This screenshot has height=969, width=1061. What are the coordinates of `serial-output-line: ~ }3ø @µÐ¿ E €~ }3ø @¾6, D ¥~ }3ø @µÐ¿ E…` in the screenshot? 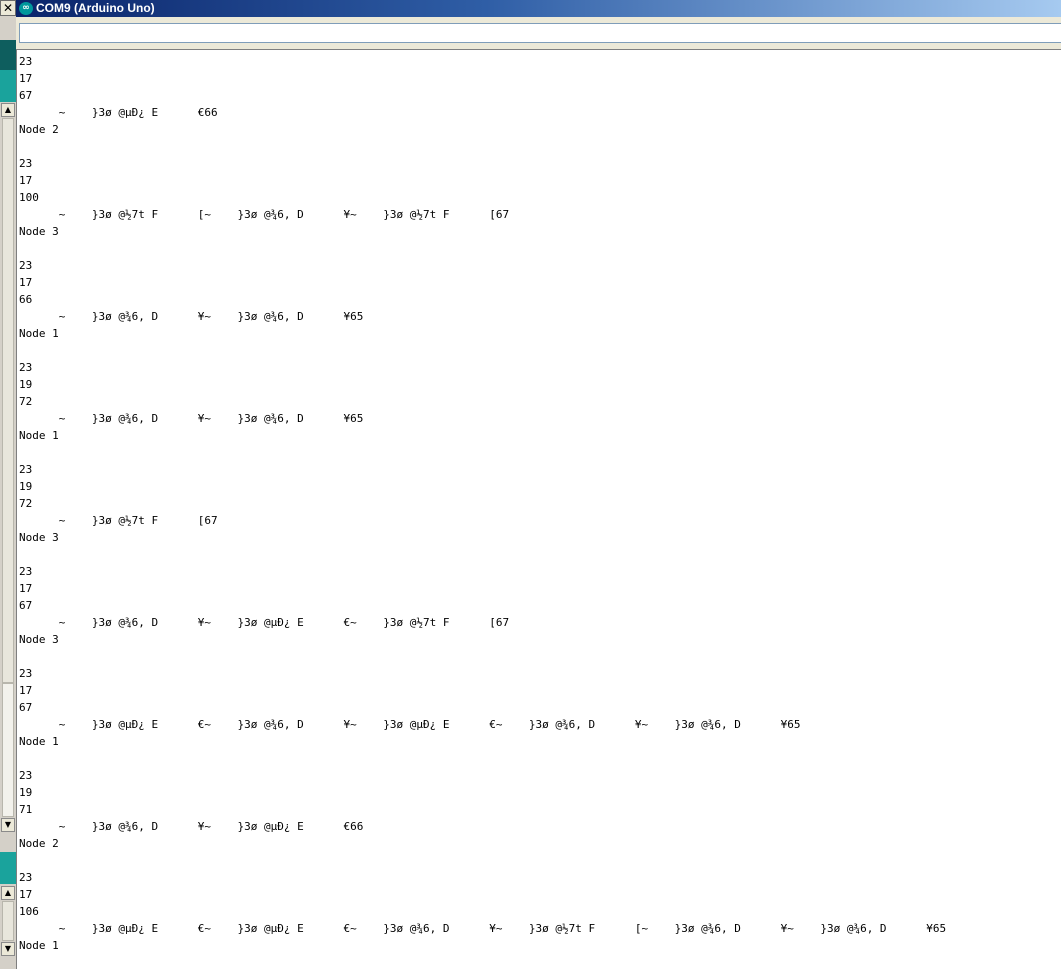 It's located at (410, 724).